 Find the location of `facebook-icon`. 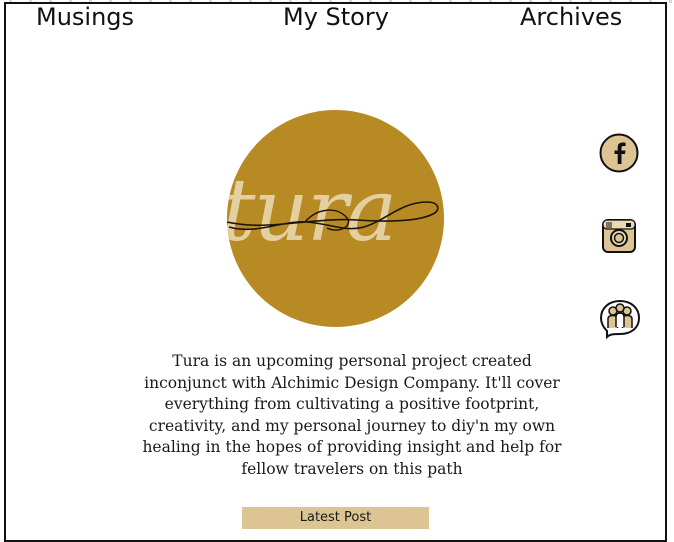

facebook-icon is located at coordinates (619, 153).